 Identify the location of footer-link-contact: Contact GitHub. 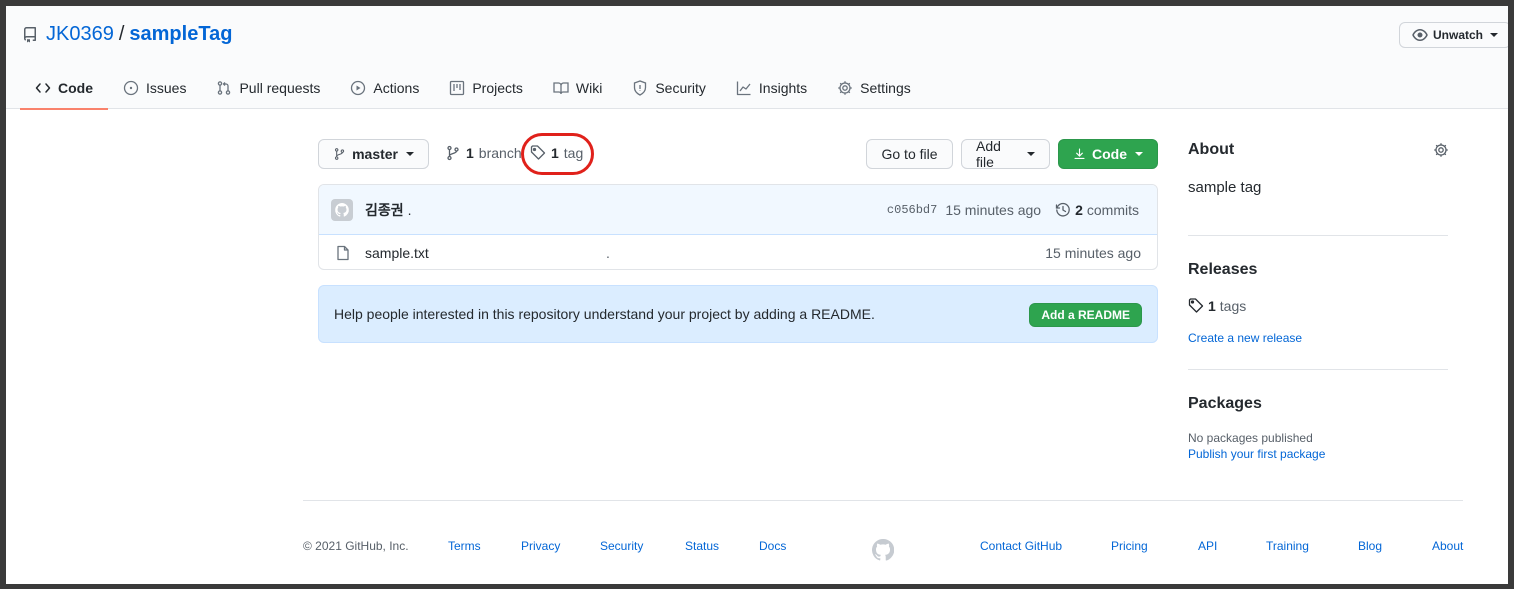
(1021, 546).